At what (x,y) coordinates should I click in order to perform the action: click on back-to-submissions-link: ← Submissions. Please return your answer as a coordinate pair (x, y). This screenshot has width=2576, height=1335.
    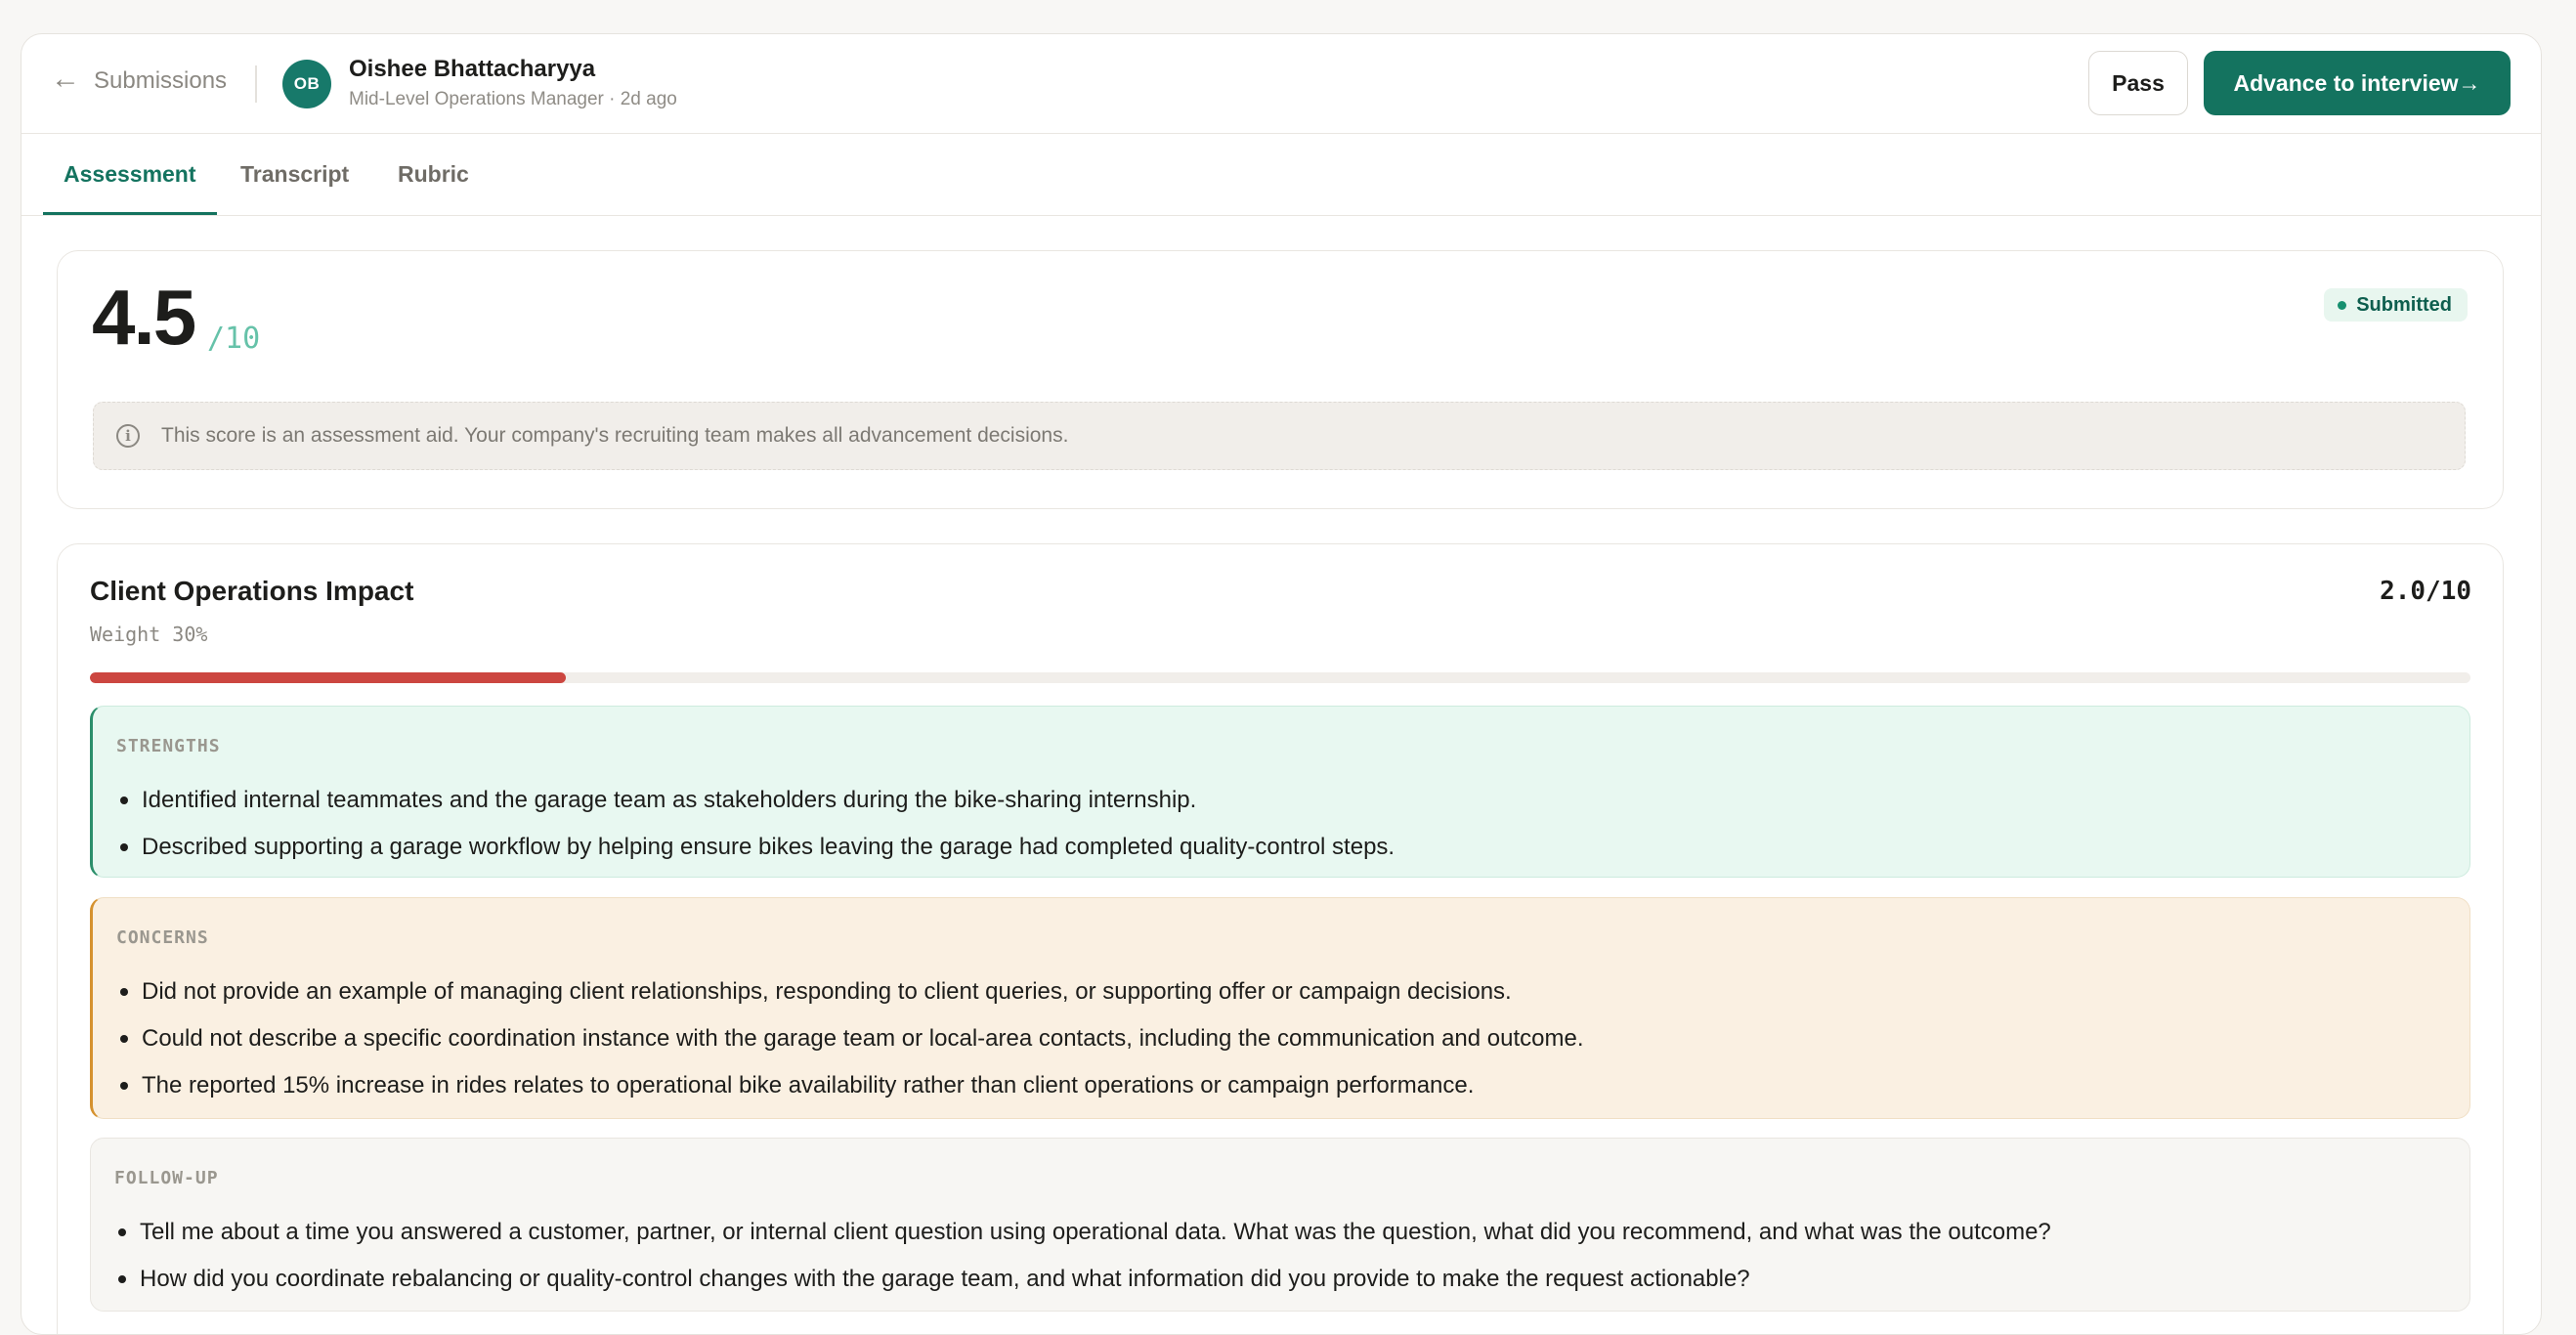
    Looking at the image, I should click on (139, 79).